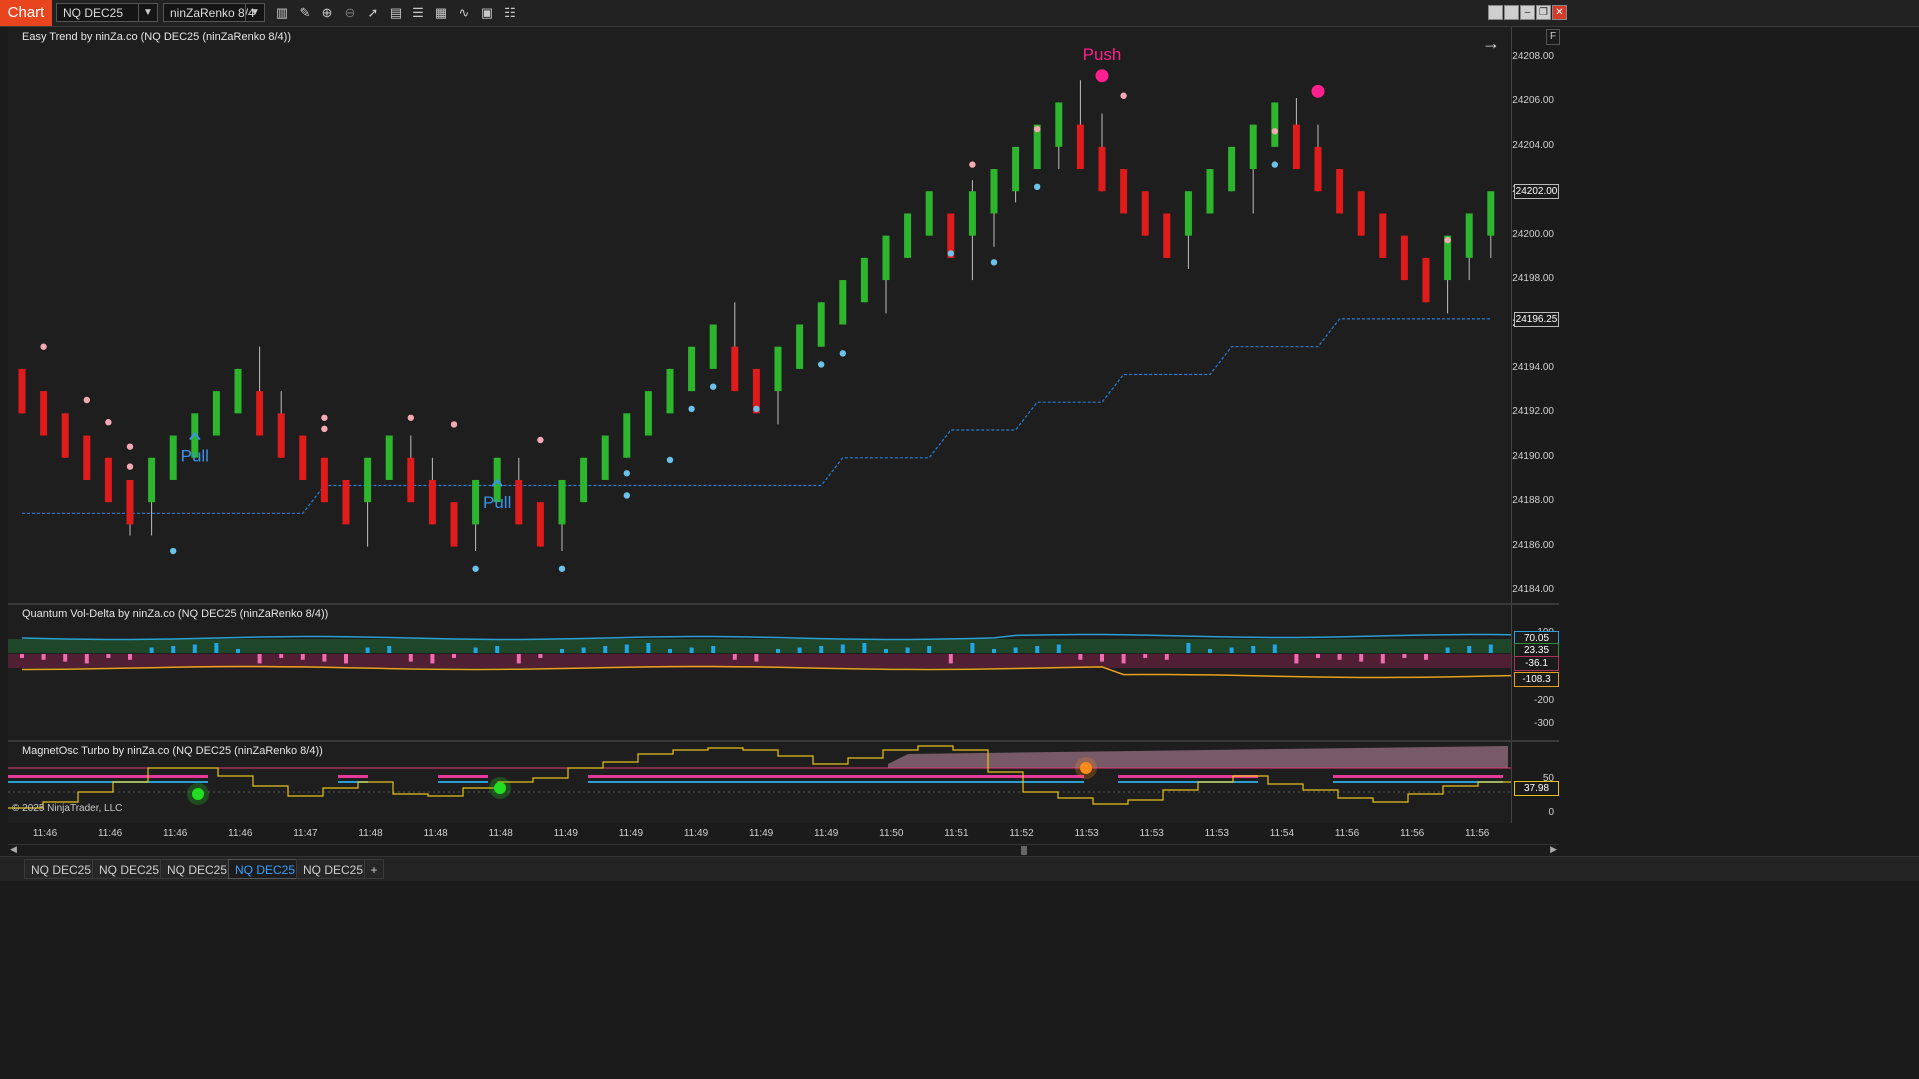  I want to click on scroll-thumb, so click(1024, 850).